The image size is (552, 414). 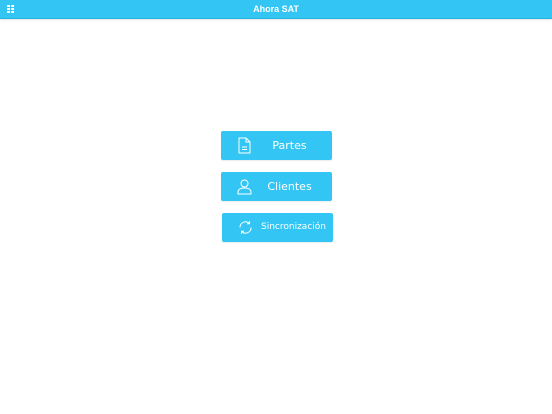 I want to click on clientes-button: Clientes, so click(x=276, y=186).